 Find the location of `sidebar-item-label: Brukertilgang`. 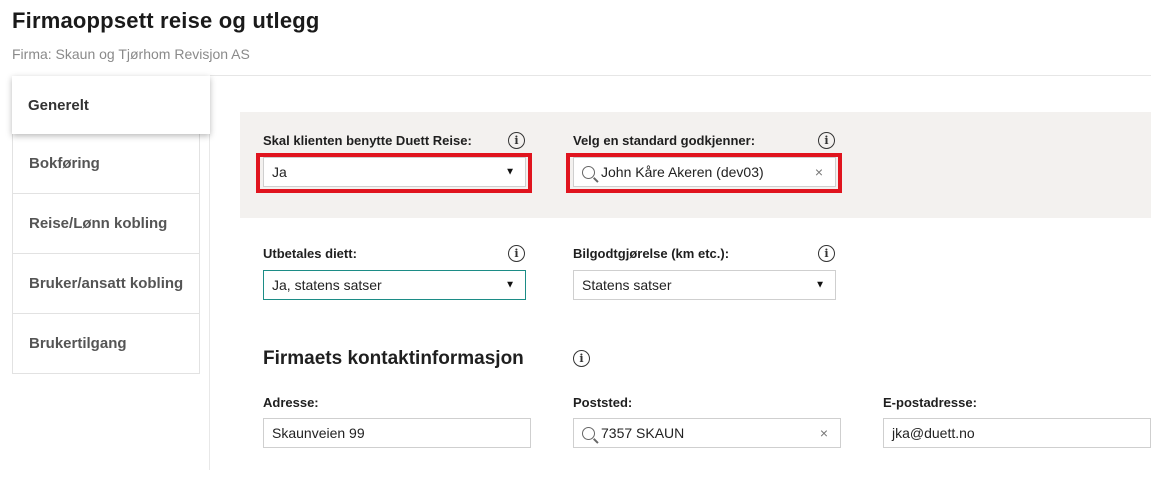

sidebar-item-label: Brukertilgang is located at coordinates (78, 343).